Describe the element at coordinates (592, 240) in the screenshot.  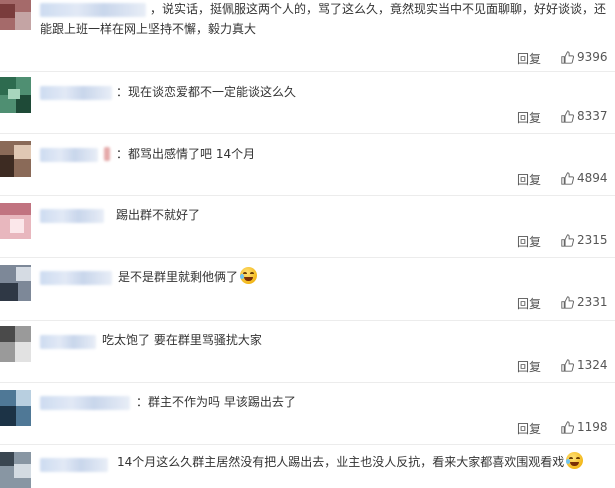
I see `like-count: 2315` at that location.